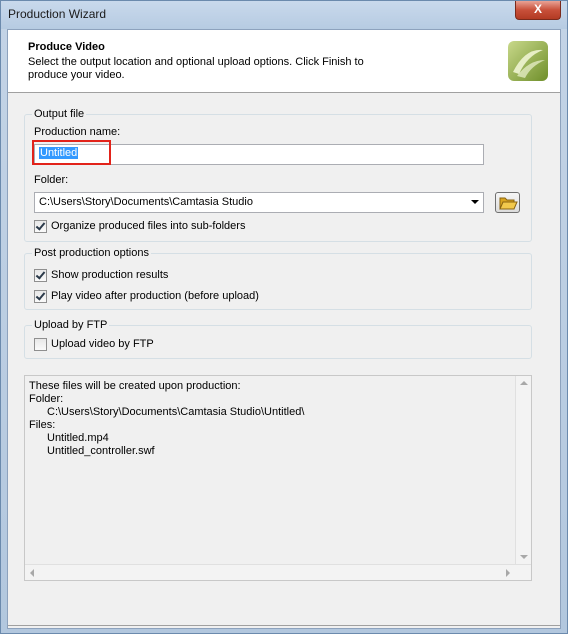 The width and height of the screenshot is (568, 634). What do you see at coordinates (77, 132) in the screenshot?
I see `production-name-label: Production name:` at bounding box center [77, 132].